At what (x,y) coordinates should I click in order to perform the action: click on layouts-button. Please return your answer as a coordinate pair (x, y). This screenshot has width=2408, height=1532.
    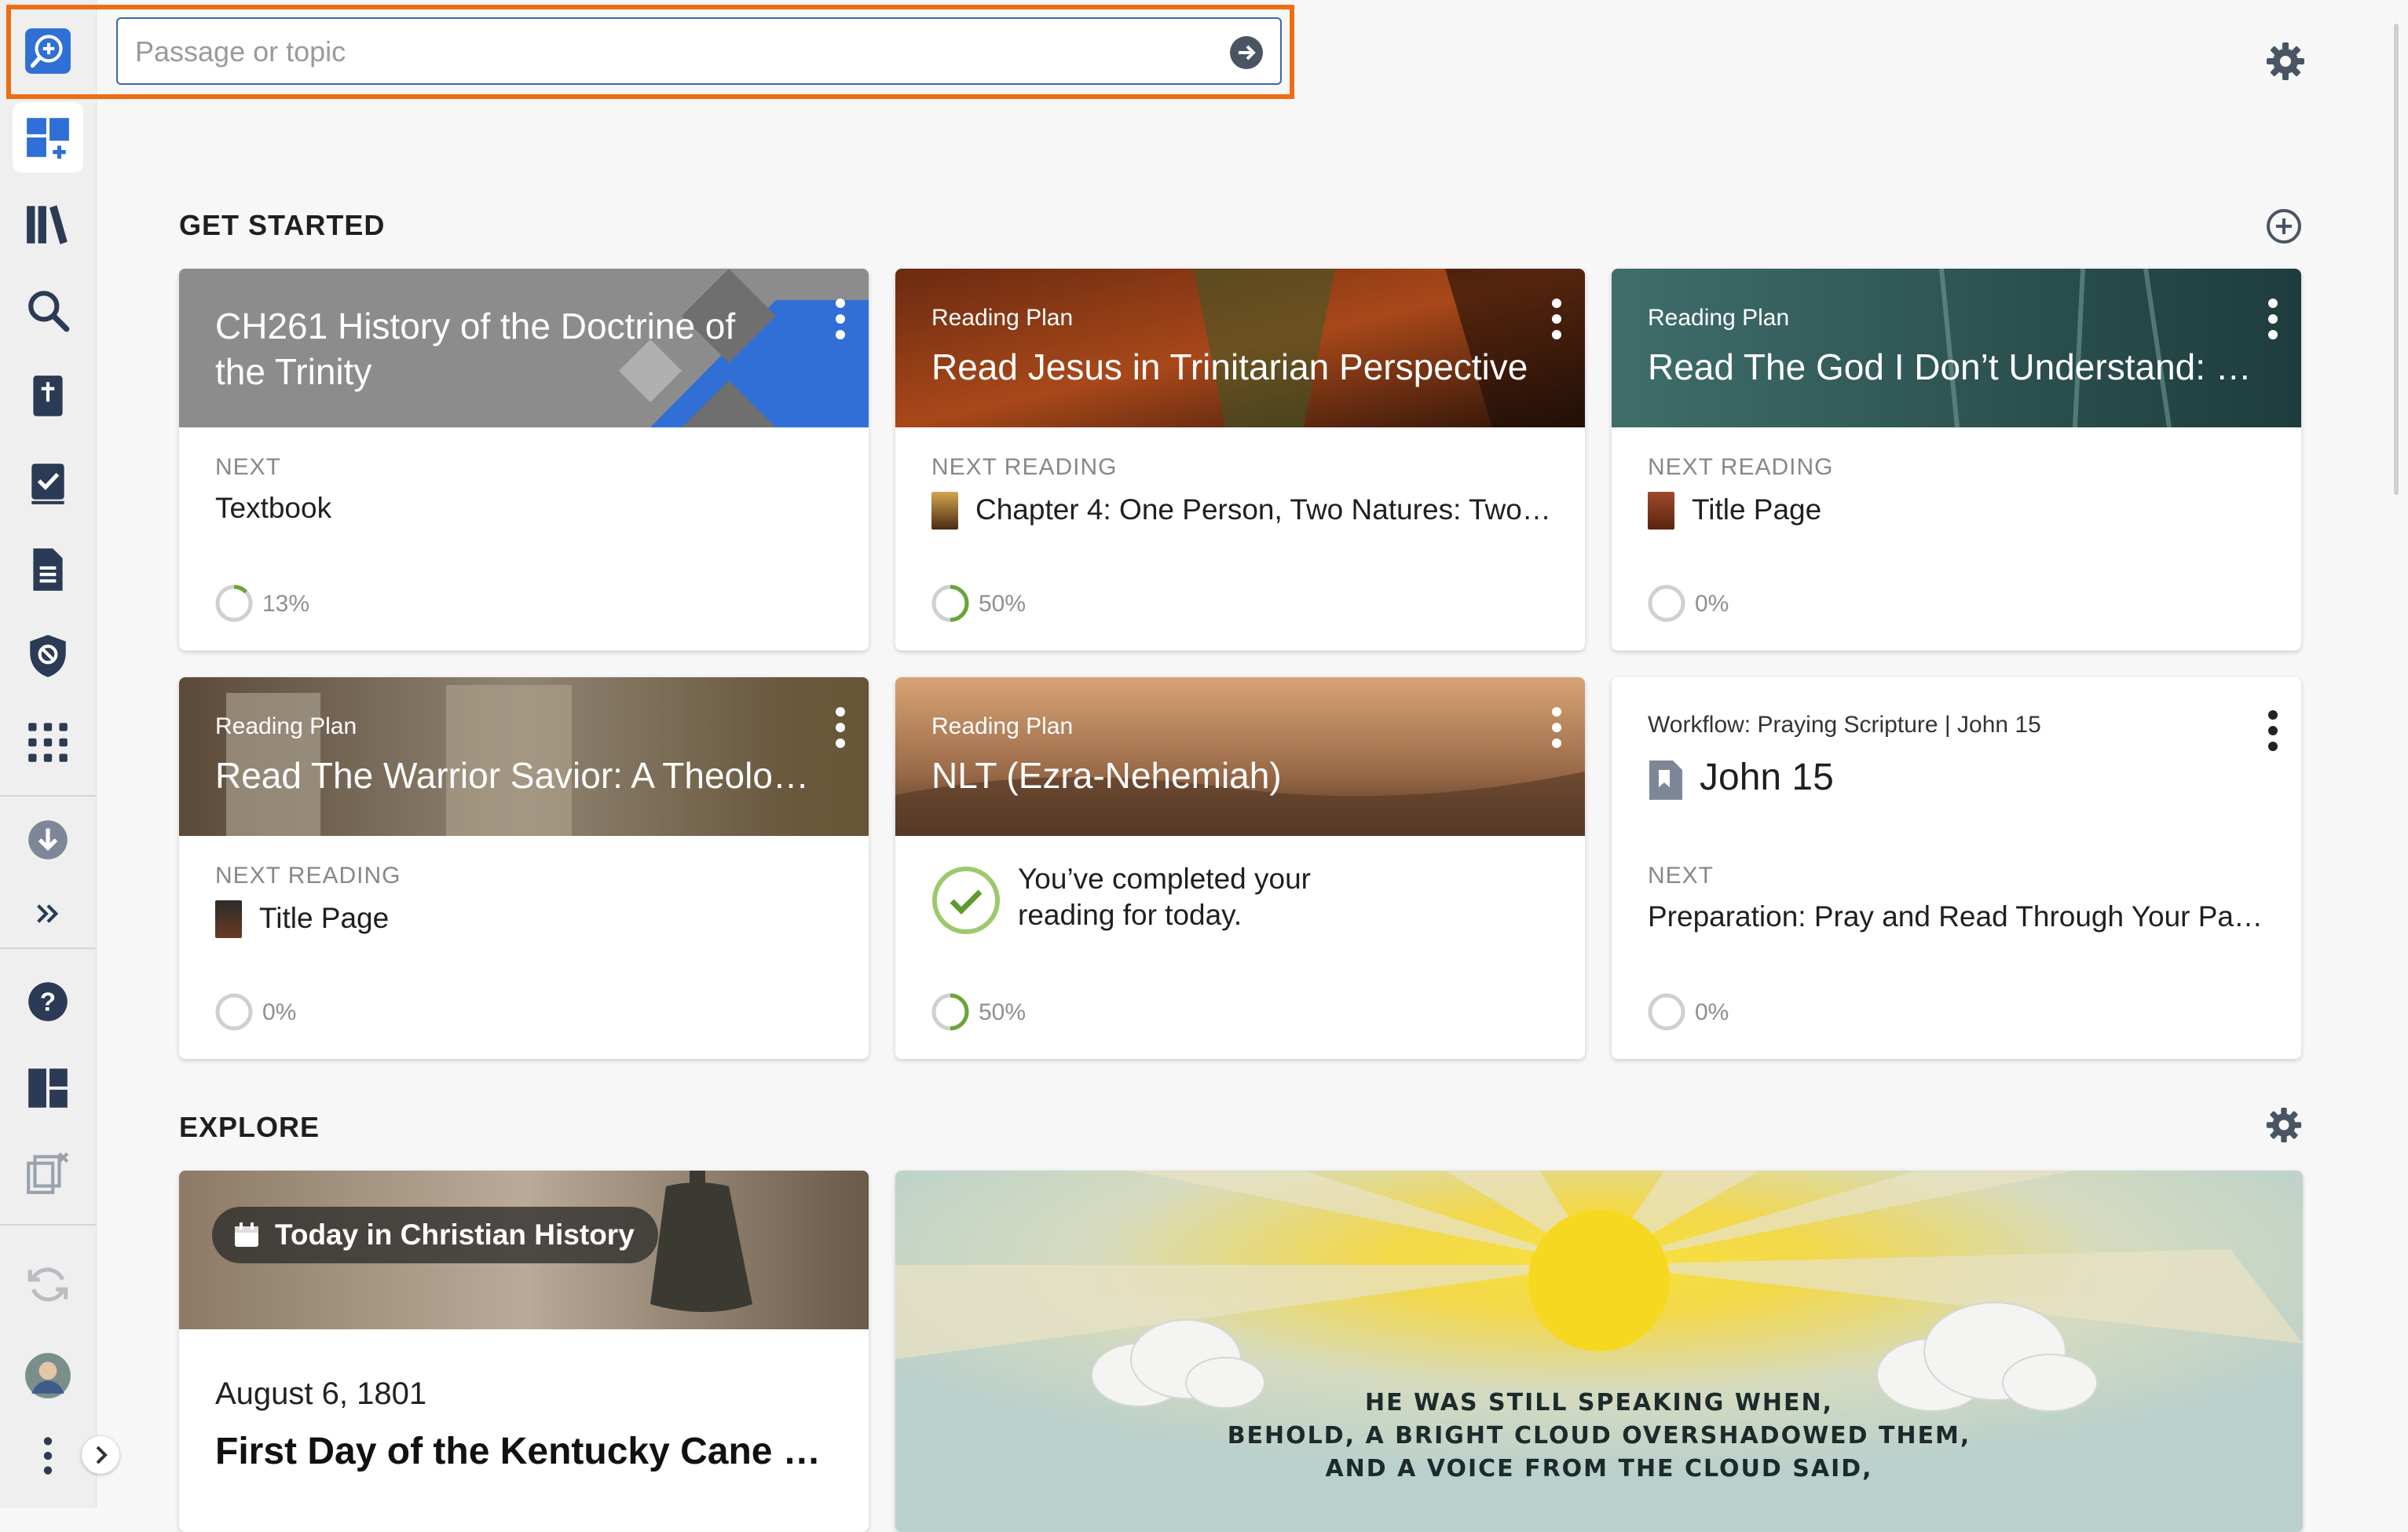
    Looking at the image, I should click on (48, 1088).